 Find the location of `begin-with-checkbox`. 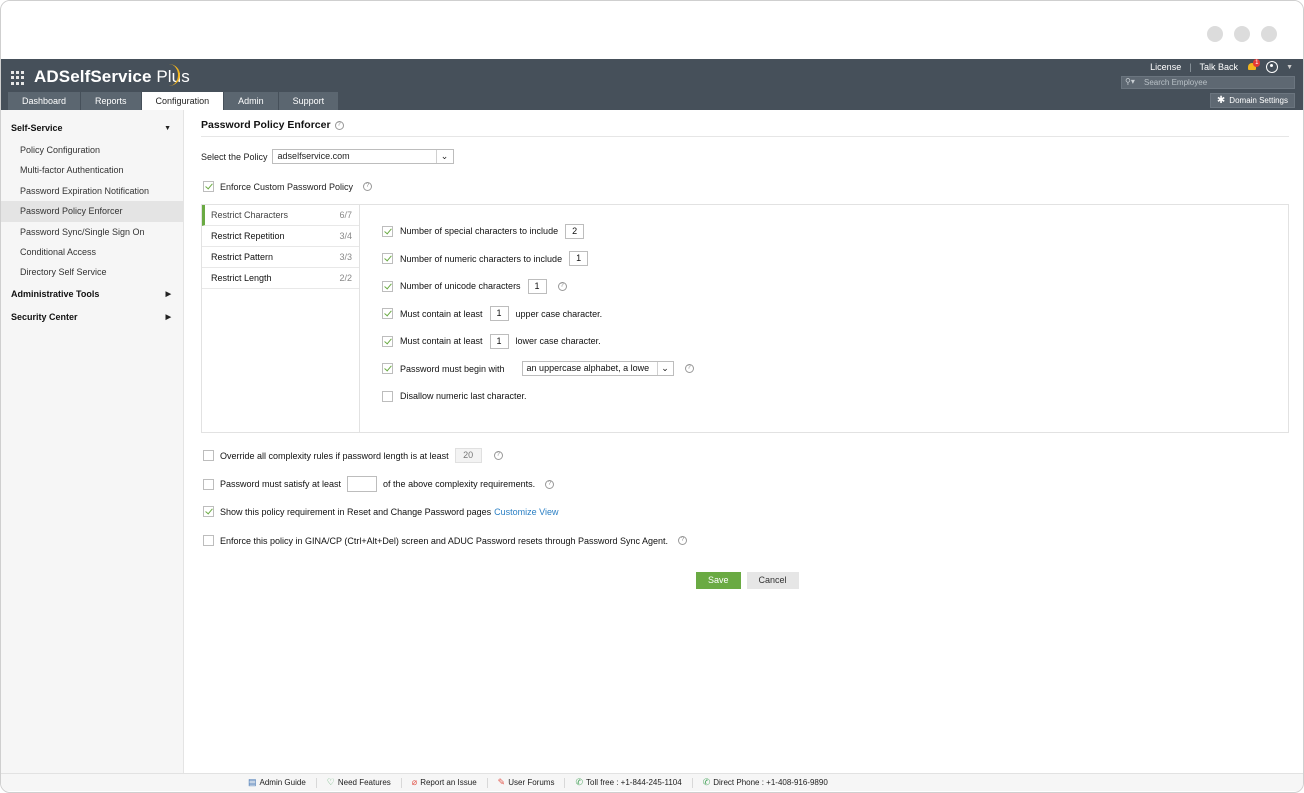

begin-with-checkbox is located at coordinates (387, 368).